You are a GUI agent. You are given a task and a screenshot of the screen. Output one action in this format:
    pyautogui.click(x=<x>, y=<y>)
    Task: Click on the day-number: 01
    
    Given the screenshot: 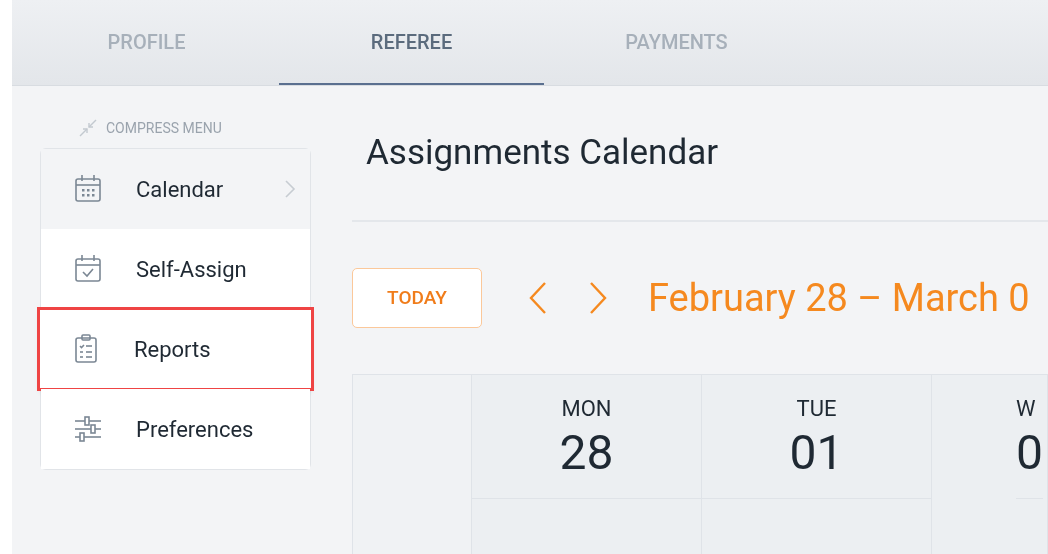 What is the action you would take?
    pyautogui.click(x=816, y=453)
    